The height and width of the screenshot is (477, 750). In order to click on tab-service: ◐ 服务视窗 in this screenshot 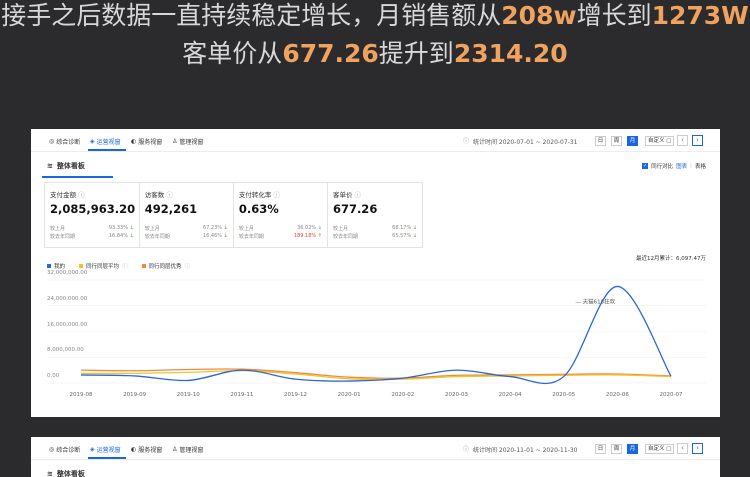, I will do `click(146, 449)`.